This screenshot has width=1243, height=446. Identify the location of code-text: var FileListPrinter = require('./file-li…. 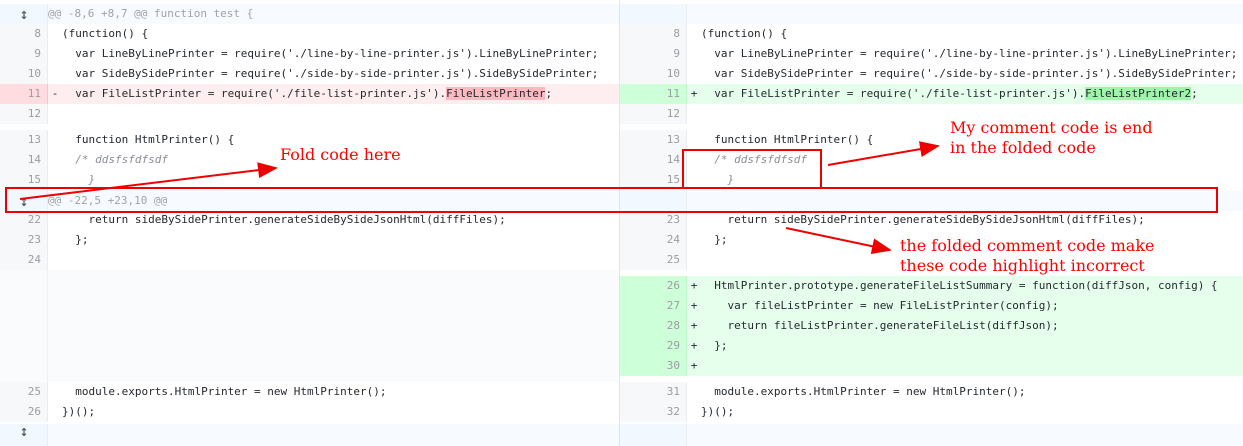
(893, 93).